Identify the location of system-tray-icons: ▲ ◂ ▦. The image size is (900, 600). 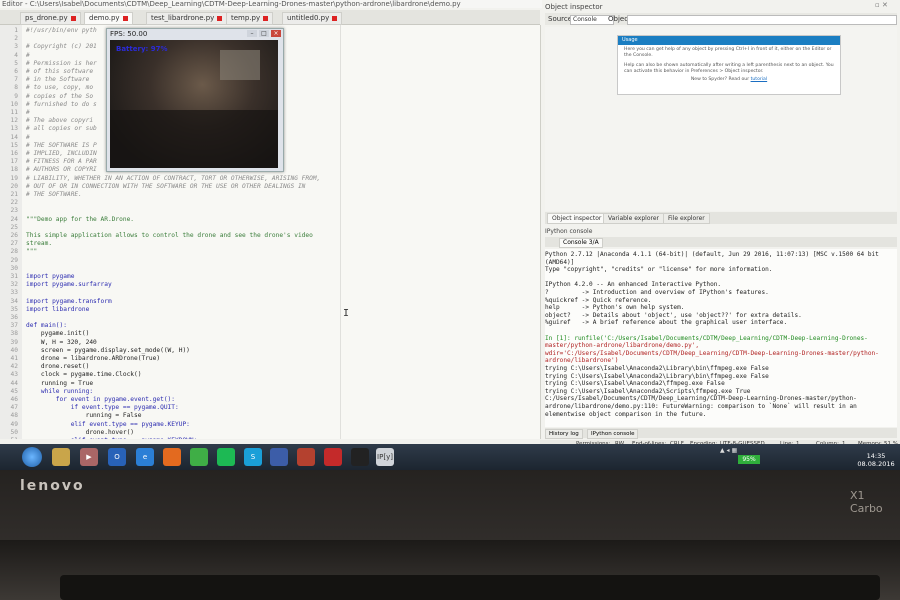
(728, 450).